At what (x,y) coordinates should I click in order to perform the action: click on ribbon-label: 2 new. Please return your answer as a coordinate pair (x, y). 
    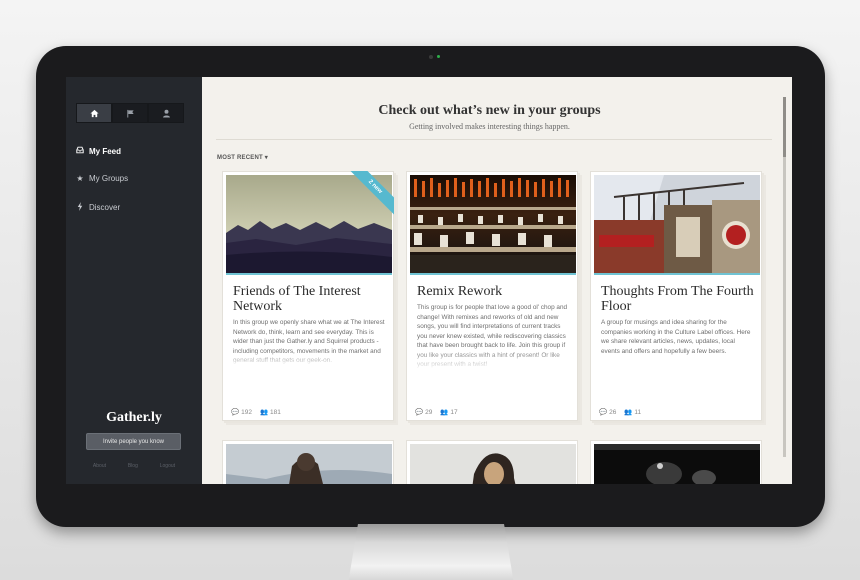
    Looking at the image, I should click on (372, 193).